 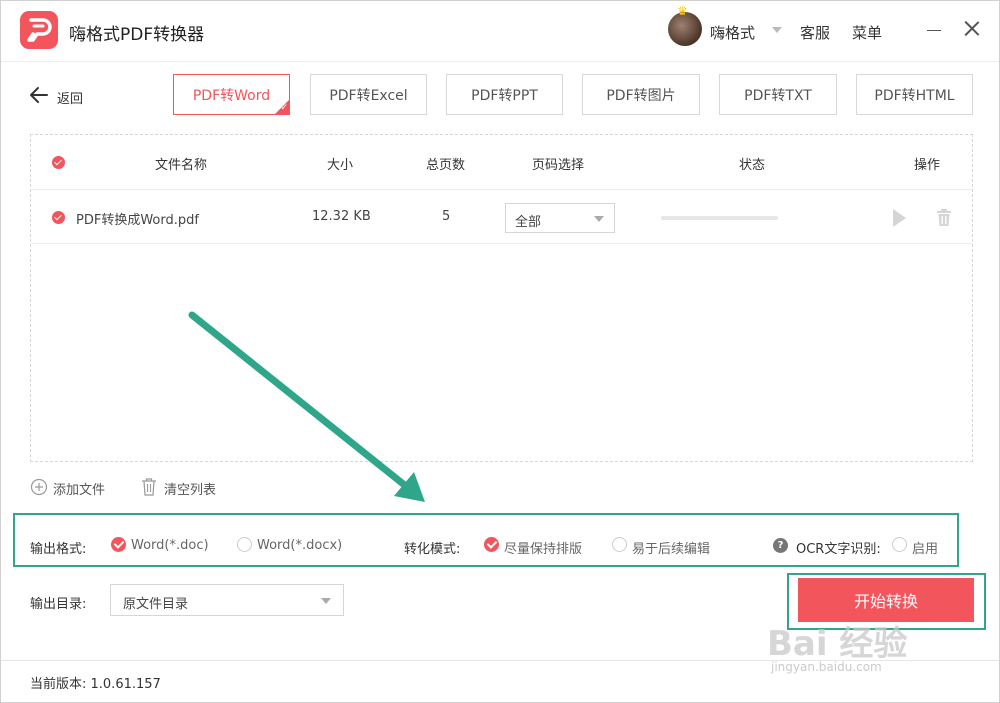 What do you see at coordinates (732, 32) in the screenshot?
I see `username: 嗨格式` at bounding box center [732, 32].